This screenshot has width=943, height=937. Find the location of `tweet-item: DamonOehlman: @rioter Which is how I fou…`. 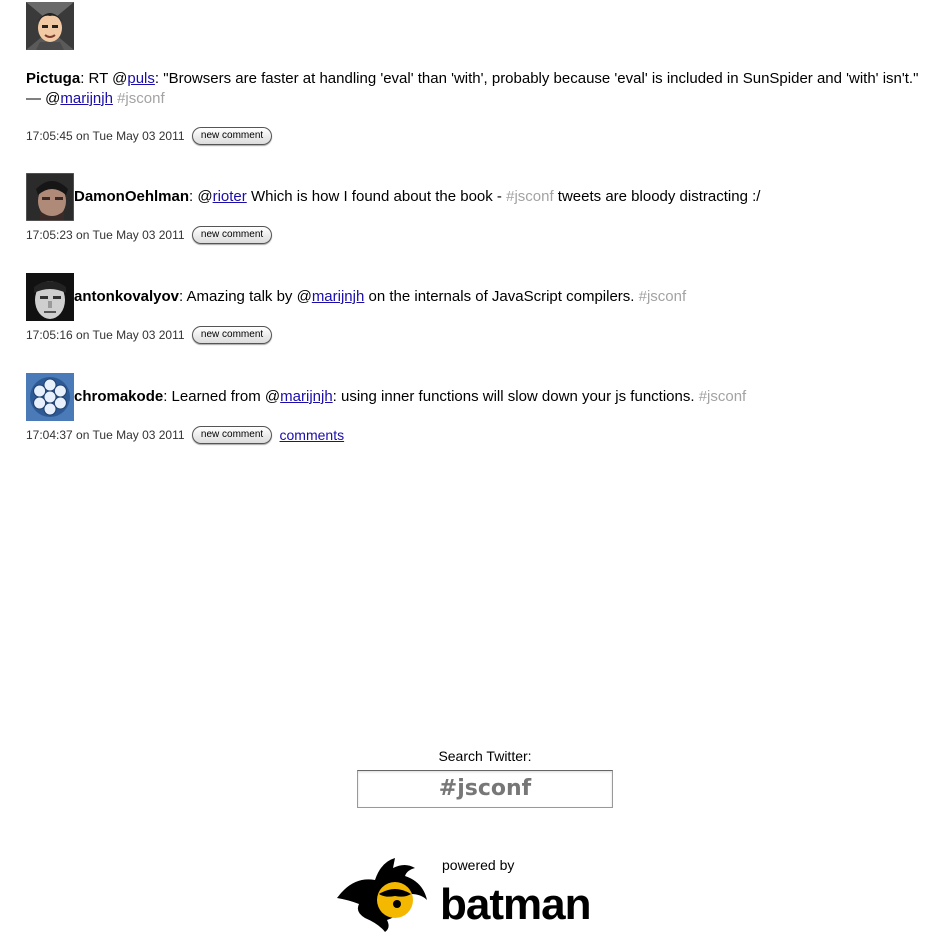

tweet-item: DamonOehlman: @rioter Which is how I fou… is located at coordinates (475, 208).